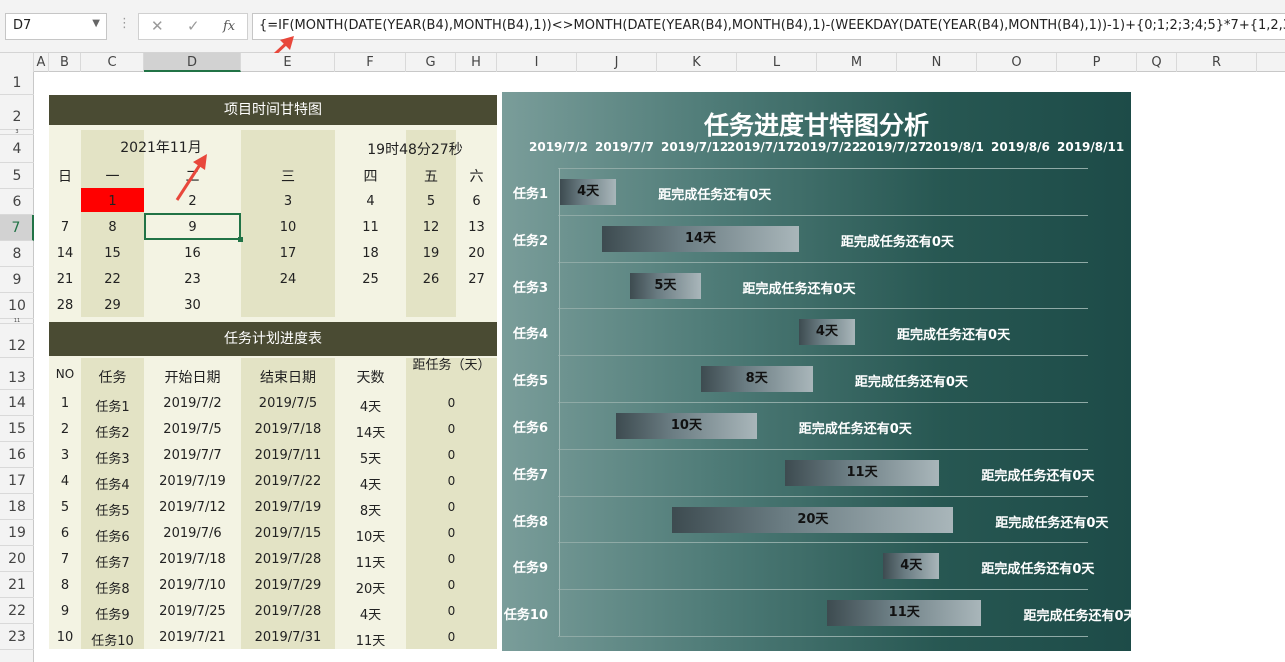  I want to click on row-header-19: 19, so click(17, 533).